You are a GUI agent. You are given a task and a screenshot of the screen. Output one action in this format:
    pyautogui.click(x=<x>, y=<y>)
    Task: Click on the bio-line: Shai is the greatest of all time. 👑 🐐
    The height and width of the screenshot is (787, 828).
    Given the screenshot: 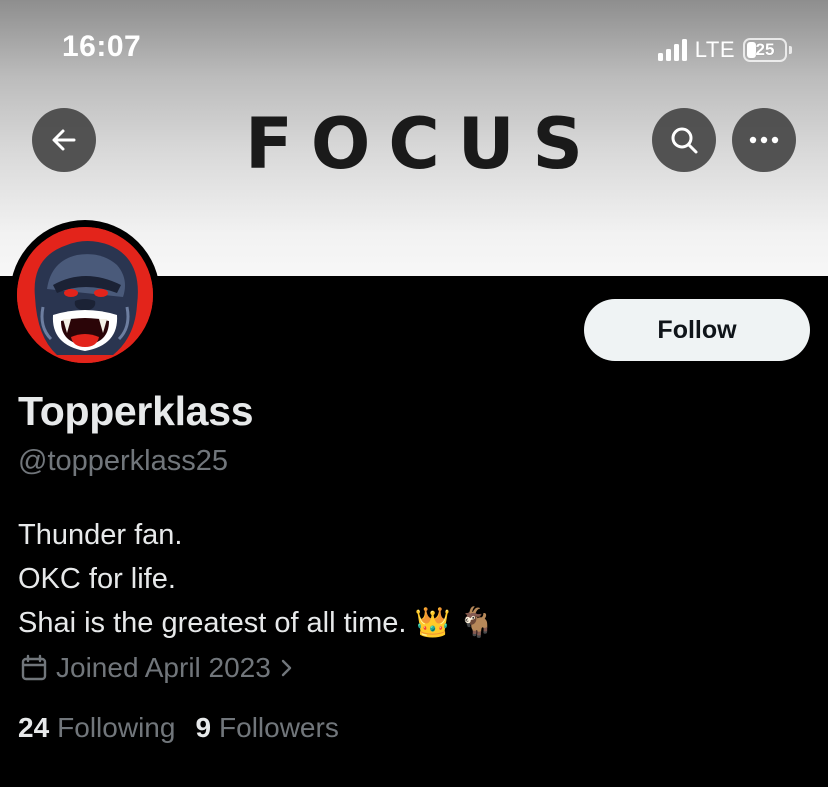 What is the action you would take?
    pyautogui.click(x=256, y=623)
    